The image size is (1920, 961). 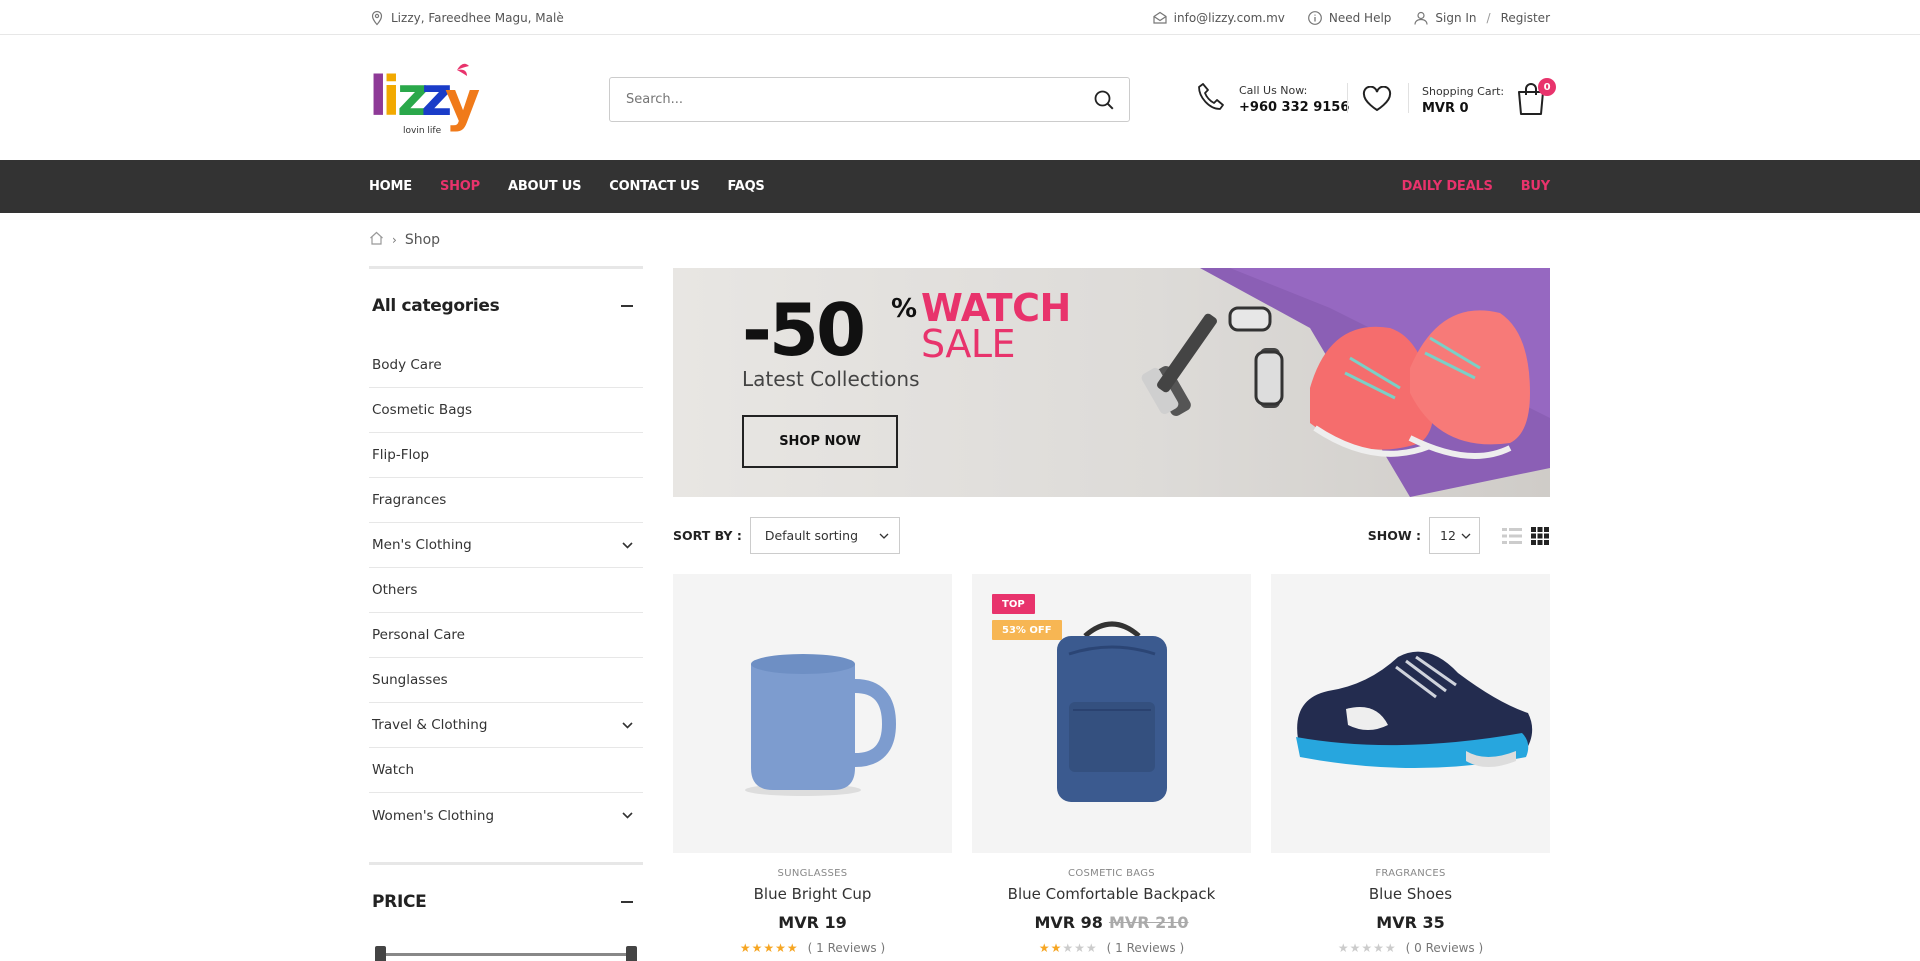 I want to click on price-slider, so click(x=506, y=950).